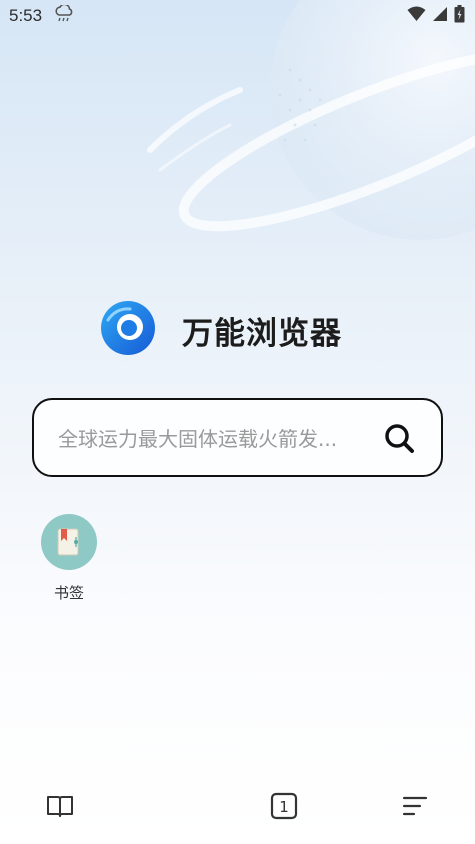 Image resolution: width=475 pixels, height=844 pixels. What do you see at coordinates (416, 16) in the screenshot?
I see `wifi-icon` at bounding box center [416, 16].